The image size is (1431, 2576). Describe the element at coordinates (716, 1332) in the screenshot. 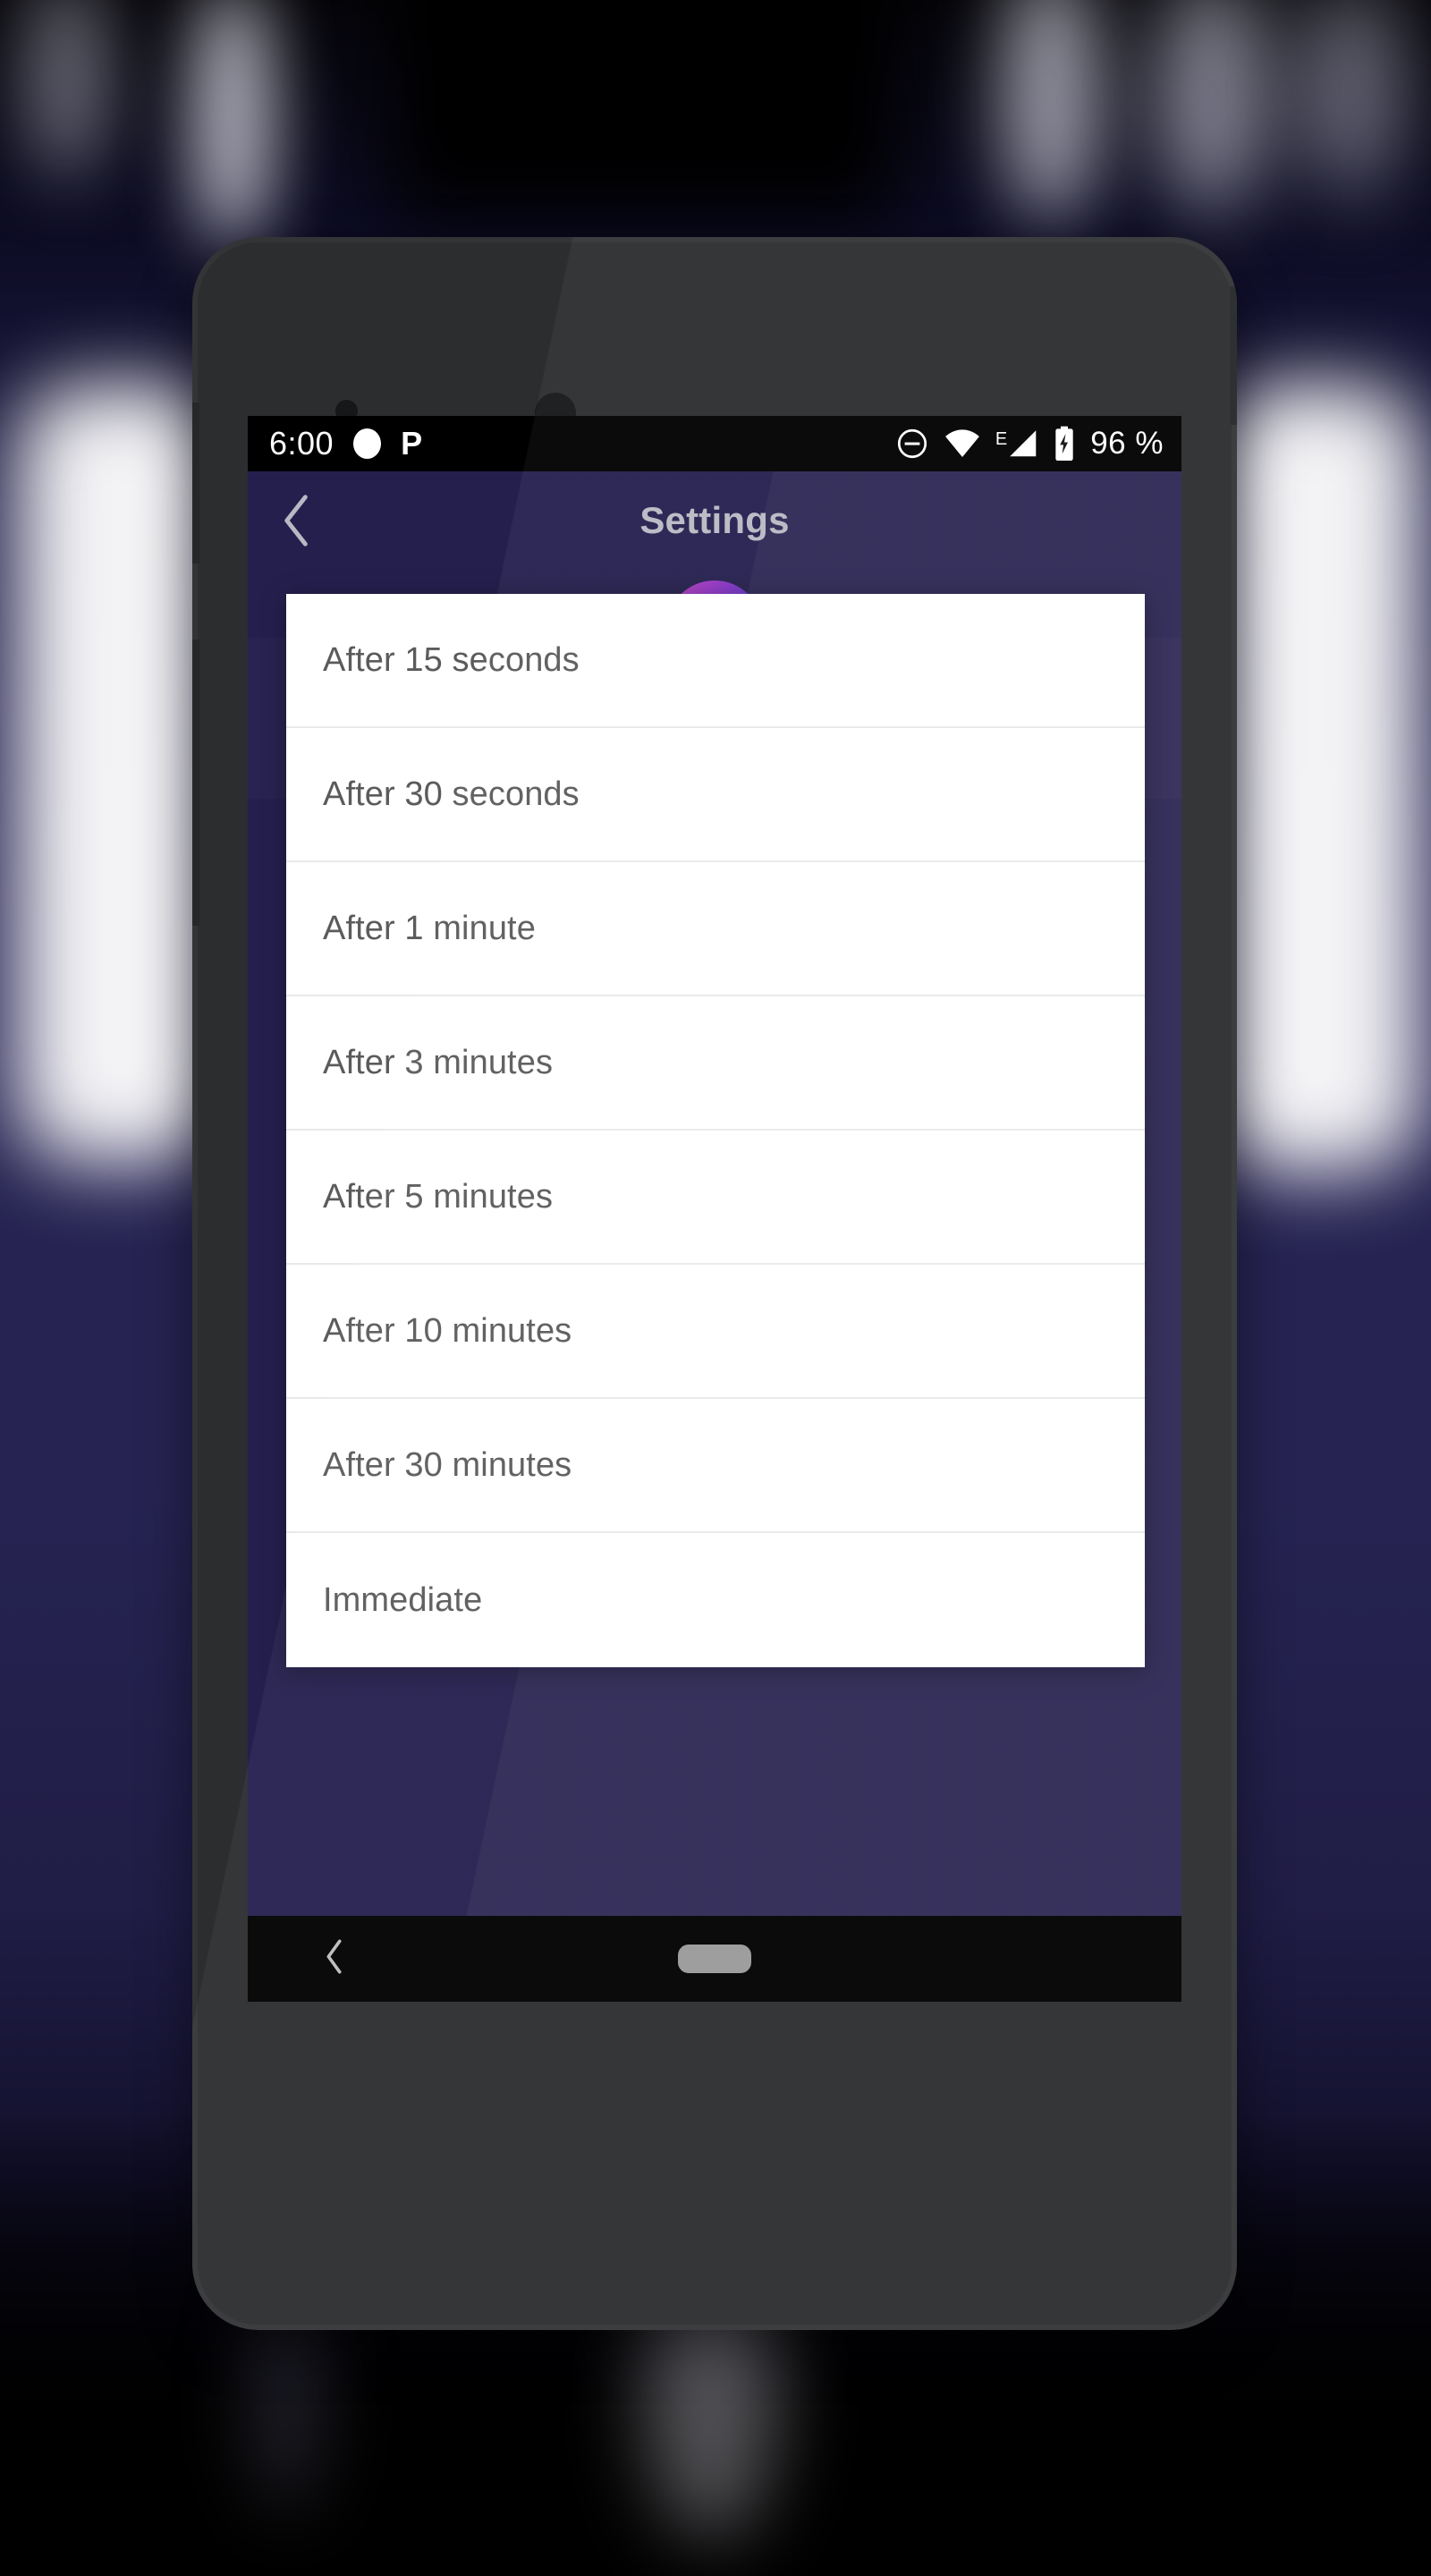

I see `dialog-option-row: After 10 minutes` at that location.